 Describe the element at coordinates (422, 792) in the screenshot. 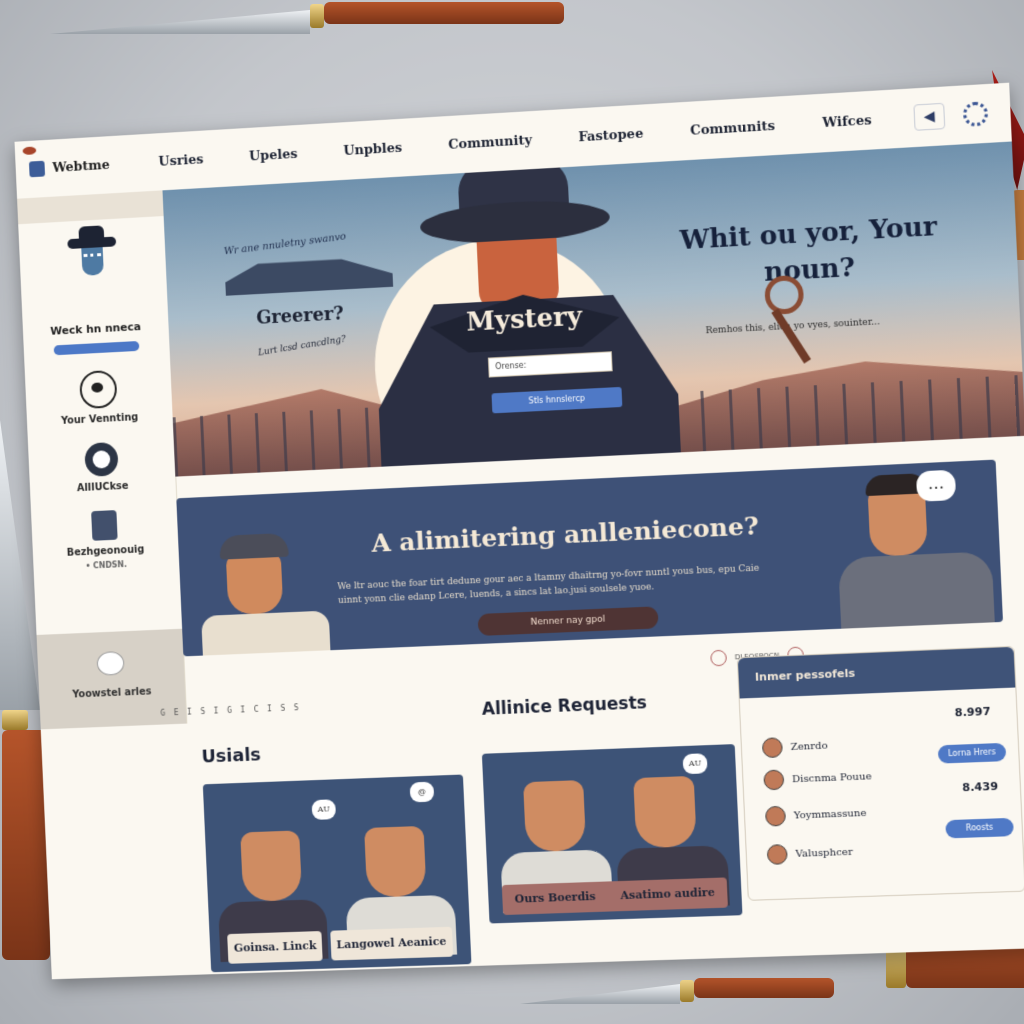

I see `at-bubble-icon: @` at that location.